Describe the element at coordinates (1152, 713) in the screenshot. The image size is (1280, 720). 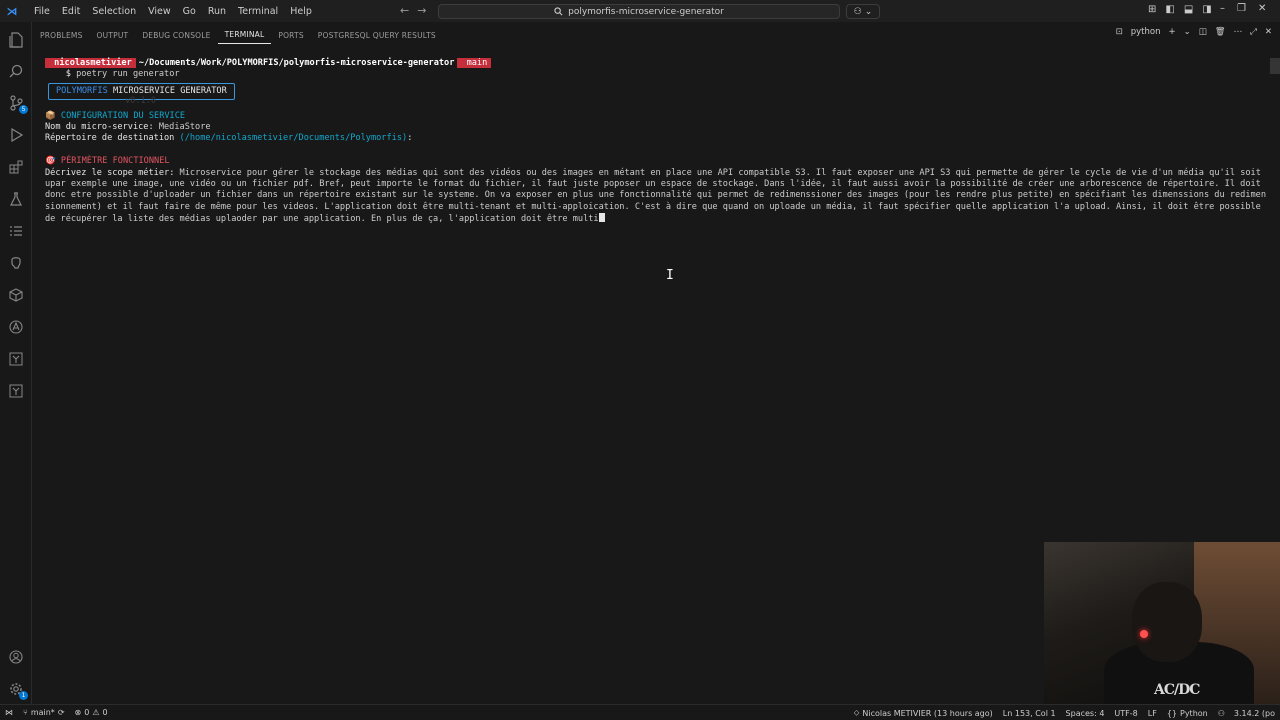
I see `end-of-line: LF` at that location.